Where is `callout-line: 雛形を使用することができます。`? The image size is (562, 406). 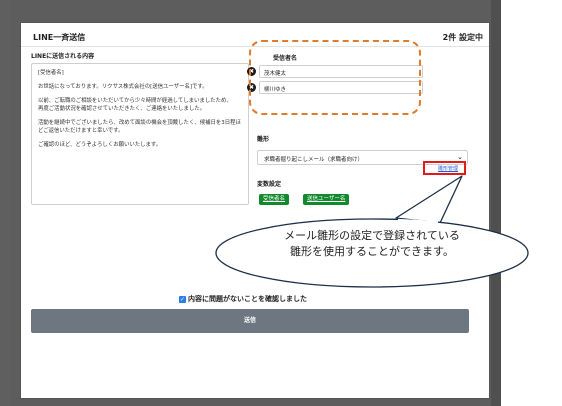 callout-line: 雛形を使用することができます。 is located at coordinates (372, 251).